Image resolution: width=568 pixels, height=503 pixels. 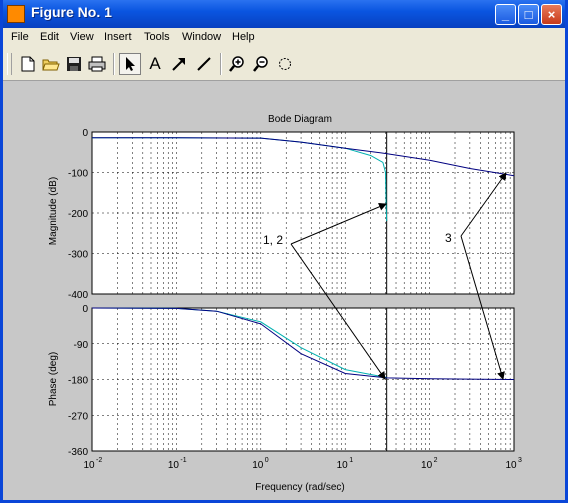 I want to click on menu-tools: Tools, so click(x=157, y=37).